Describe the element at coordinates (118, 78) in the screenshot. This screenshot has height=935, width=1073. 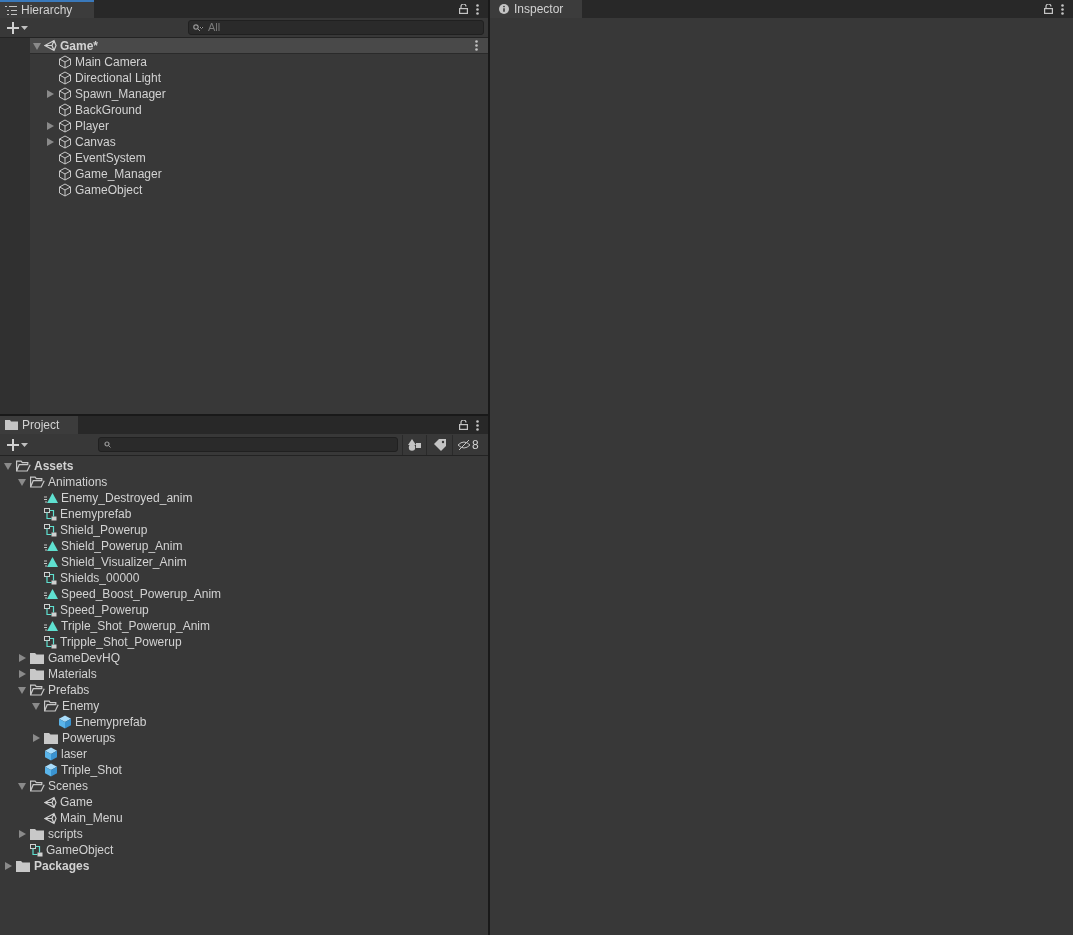
I see `asset-label: Directional Light` at that location.